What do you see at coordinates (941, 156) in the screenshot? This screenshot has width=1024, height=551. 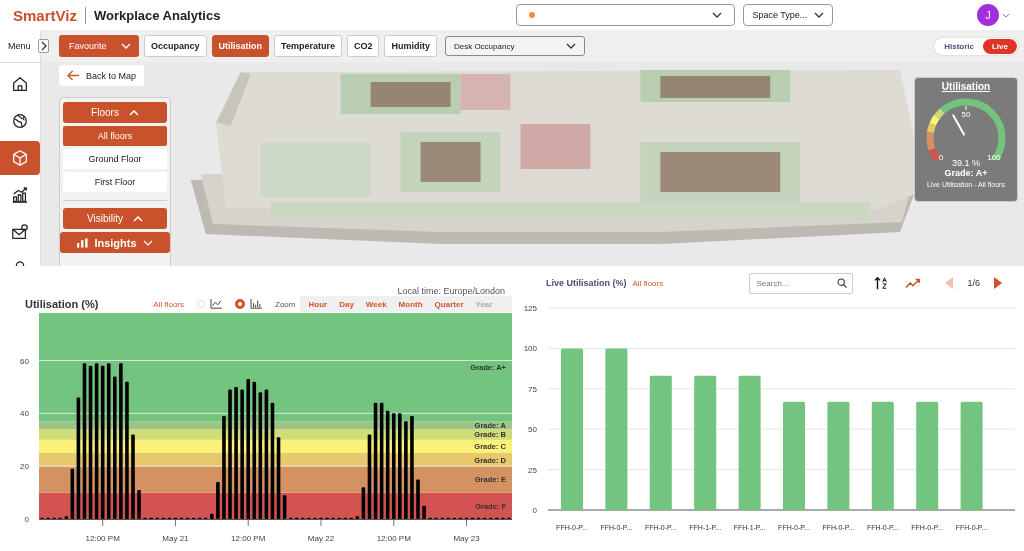 I see `gauge-label: 0` at bounding box center [941, 156].